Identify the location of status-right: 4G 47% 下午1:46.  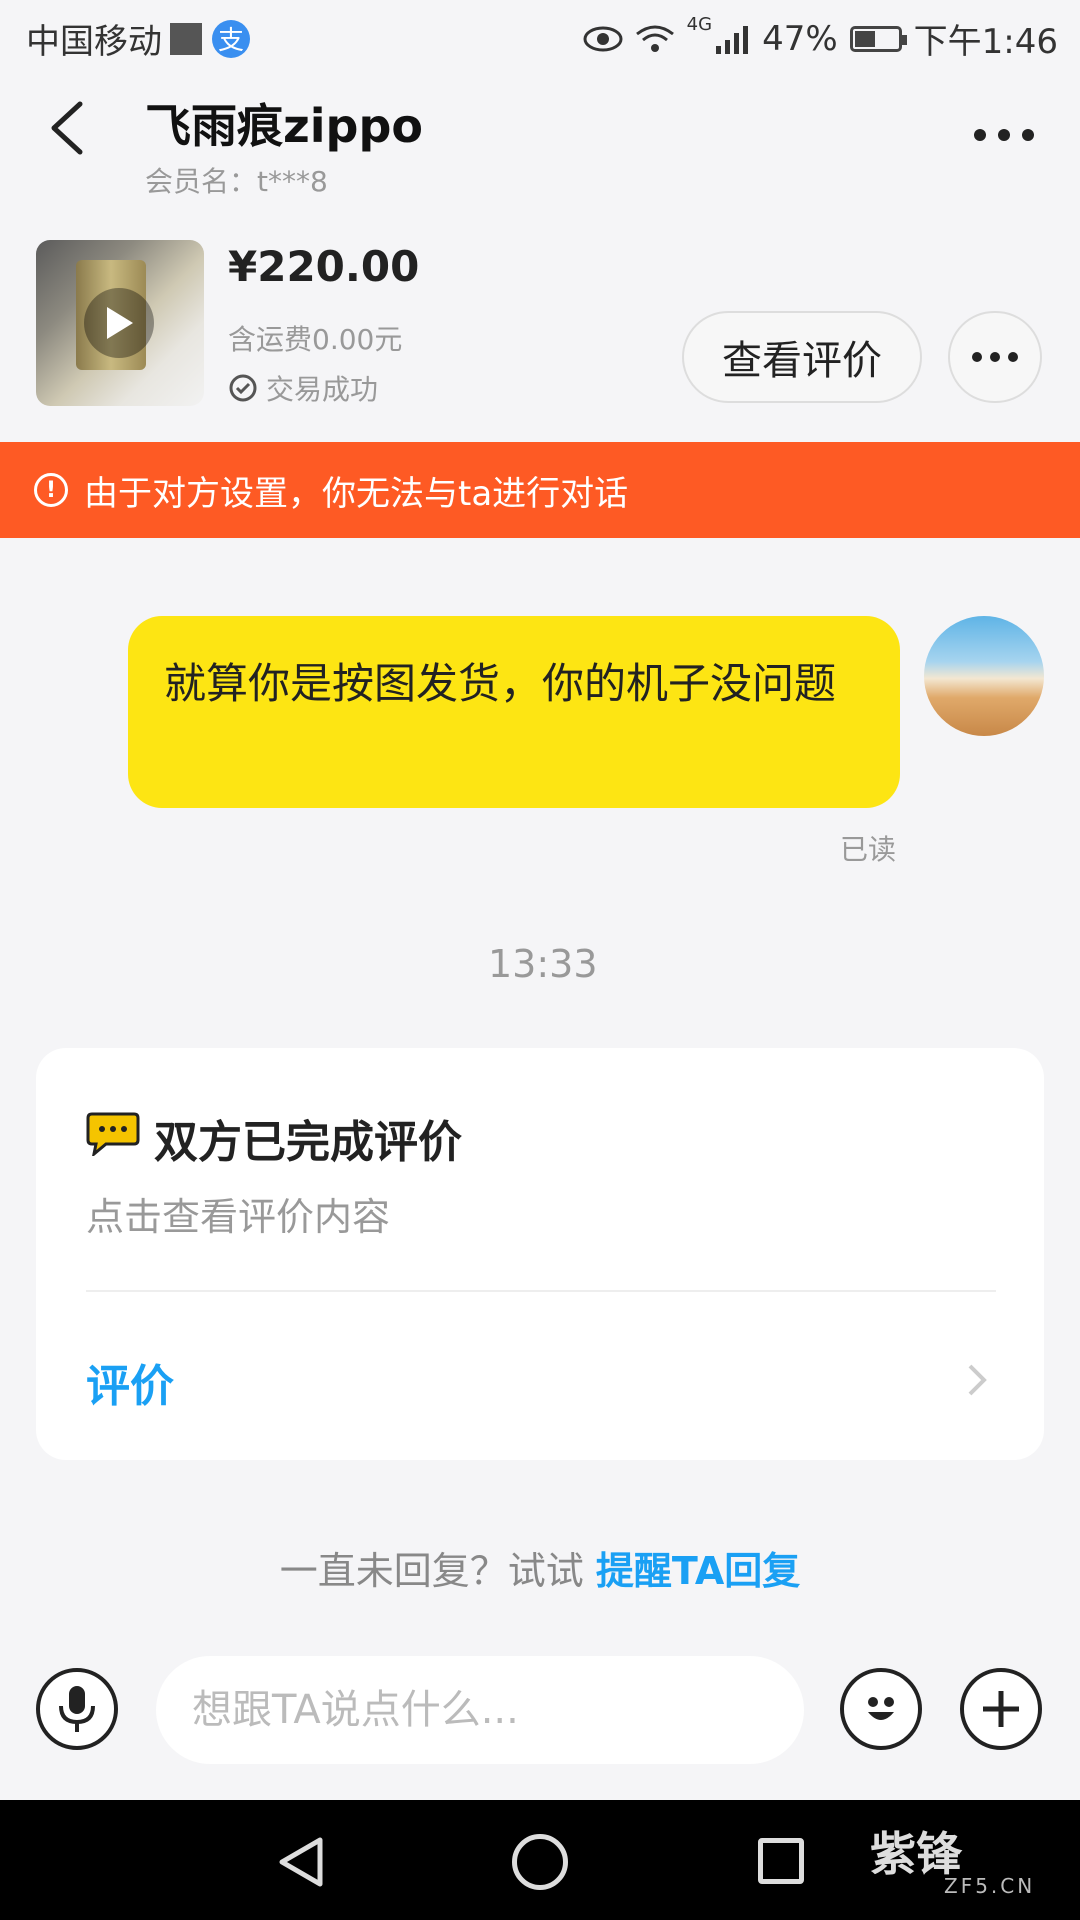
(820, 38).